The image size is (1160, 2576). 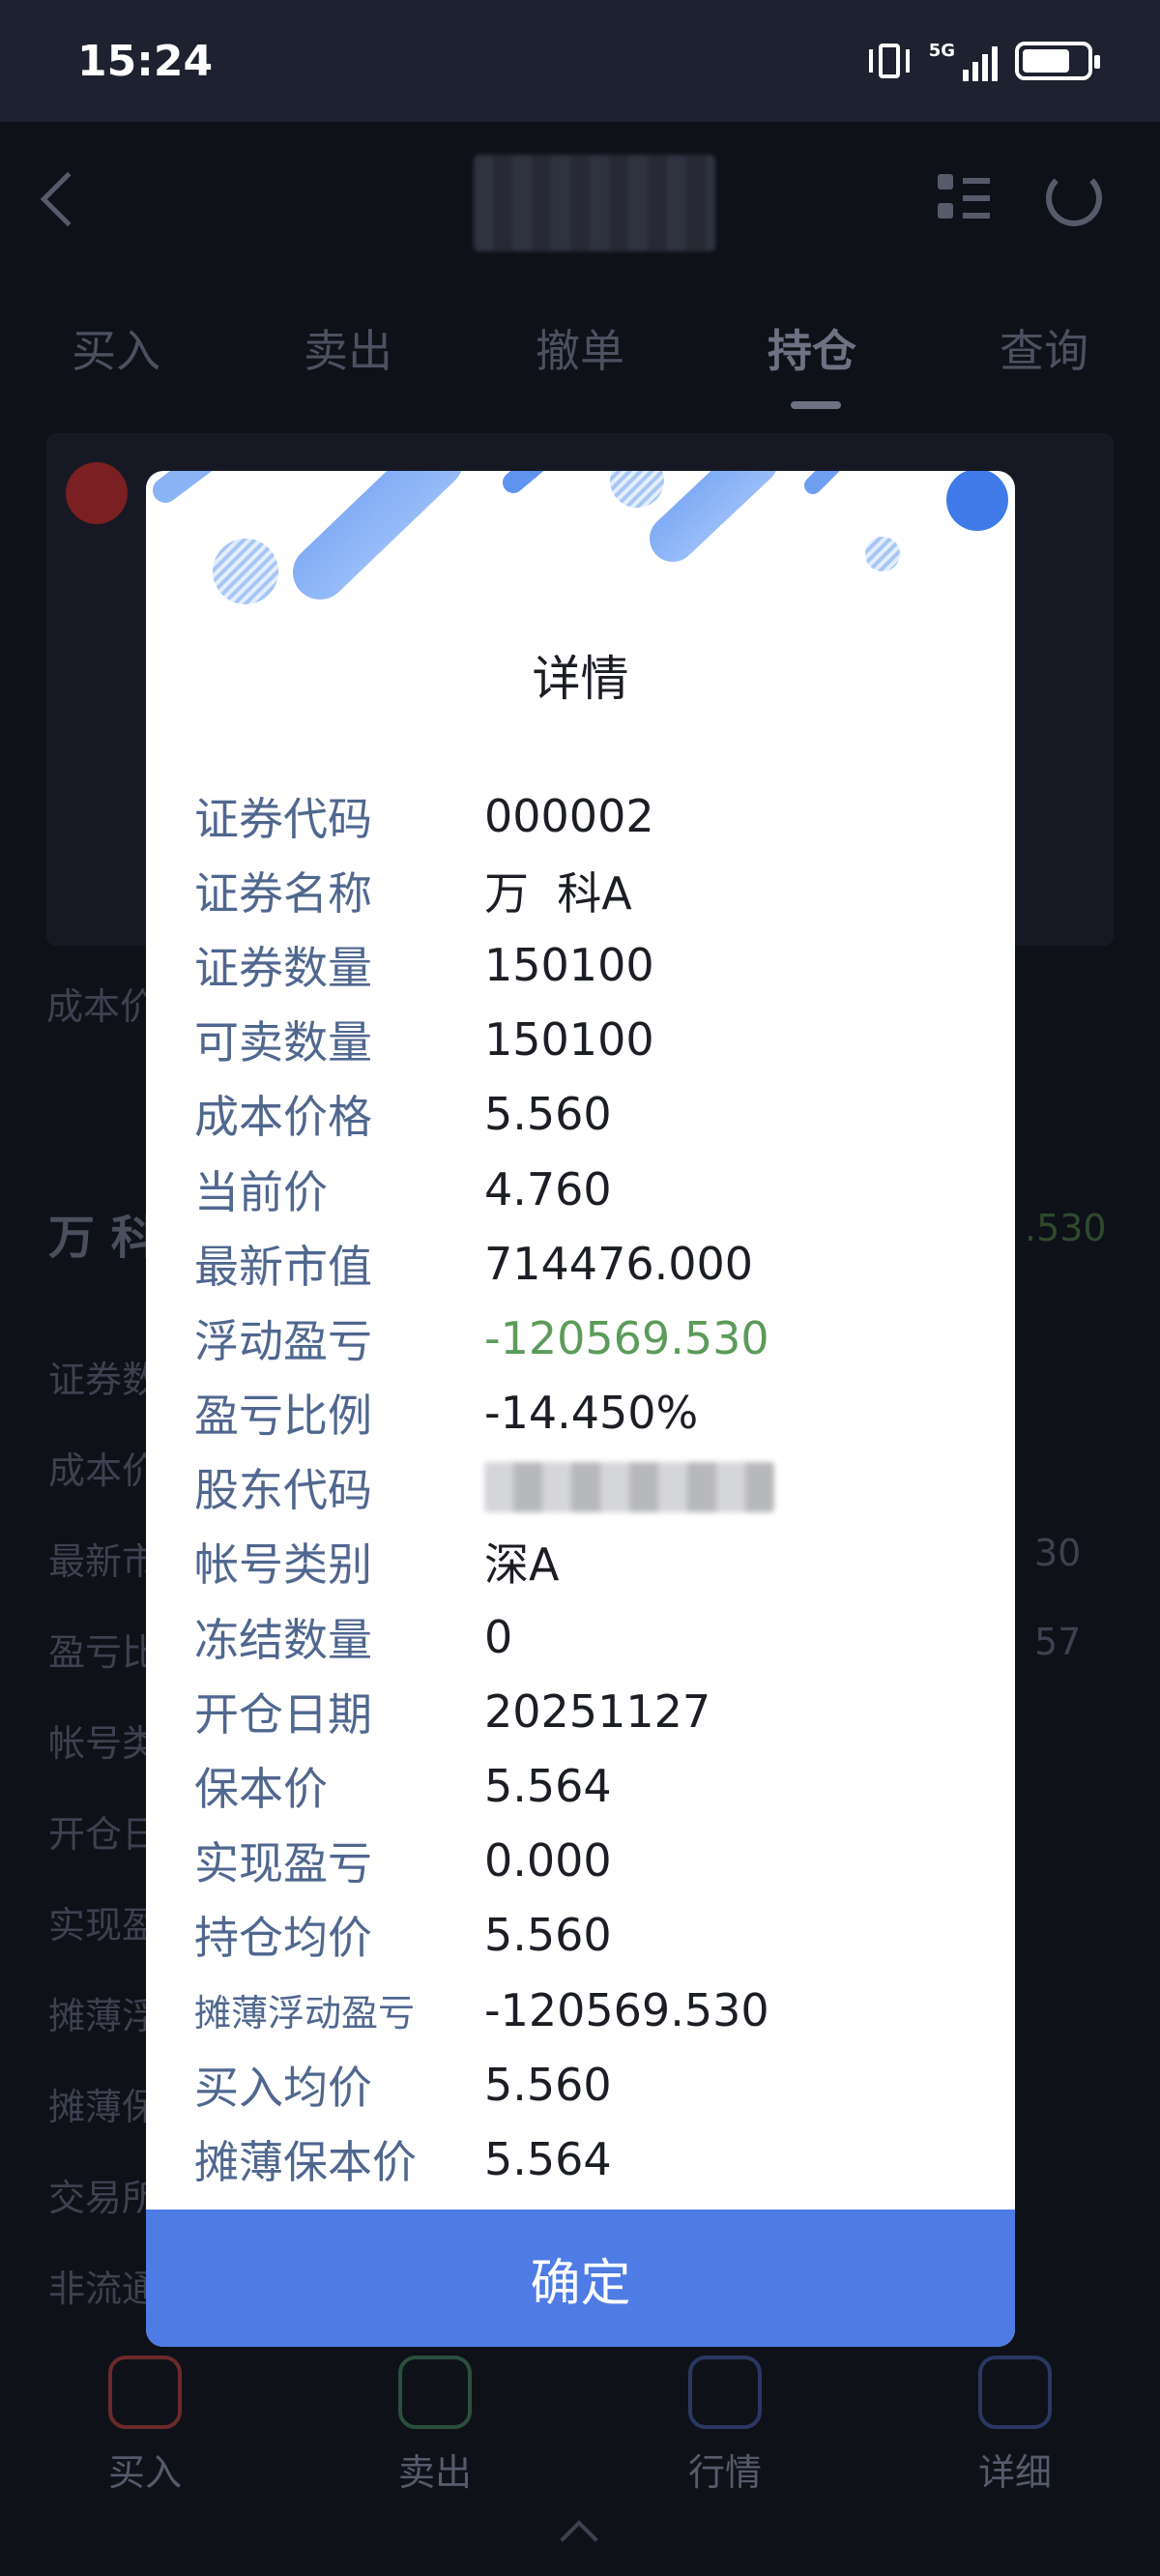 What do you see at coordinates (261, 1191) in the screenshot?
I see `row-label: 当前价` at bounding box center [261, 1191].